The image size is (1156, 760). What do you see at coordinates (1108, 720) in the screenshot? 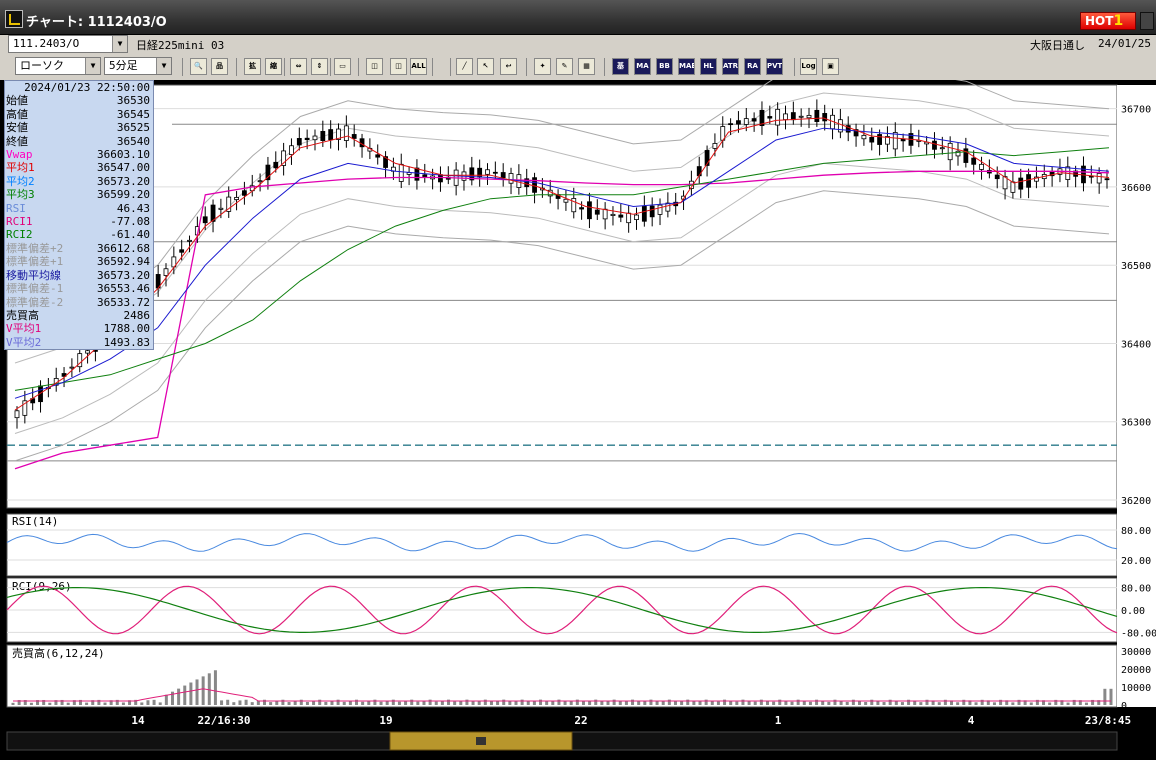
I see `time-axis-label: 23/8:45` at bounding box center [1108, 720].